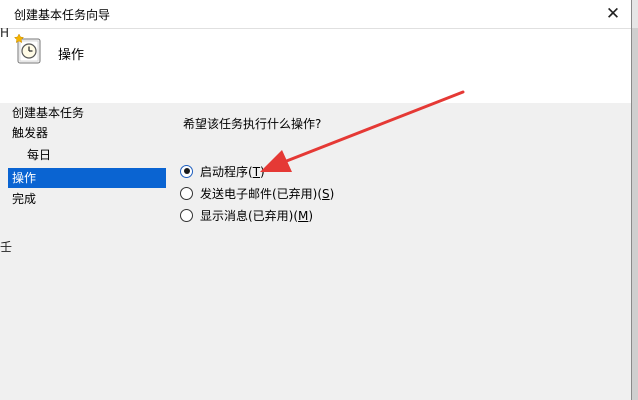  I want to click on option-send-email: 发送电子邮件(已弃用)(S), so click(257, 193).